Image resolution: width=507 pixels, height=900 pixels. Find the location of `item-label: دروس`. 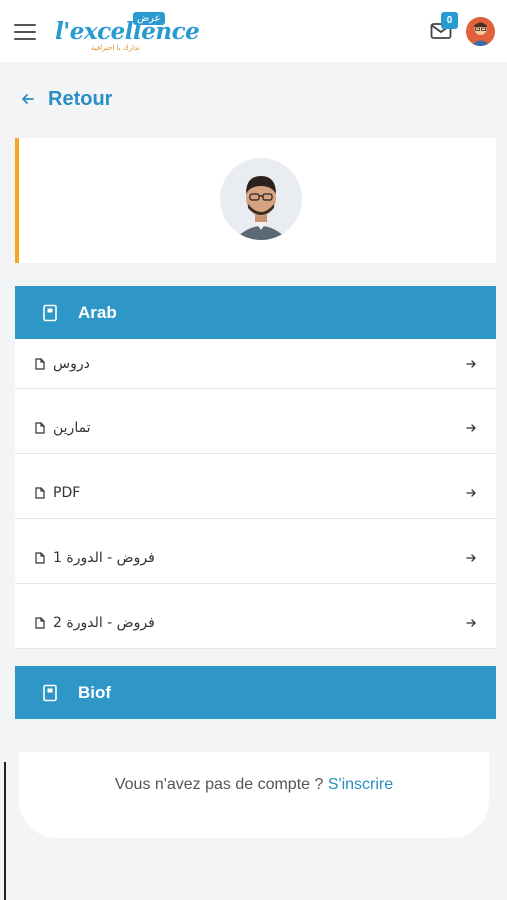

item-label: دروس is located at coordinates (71, 364).